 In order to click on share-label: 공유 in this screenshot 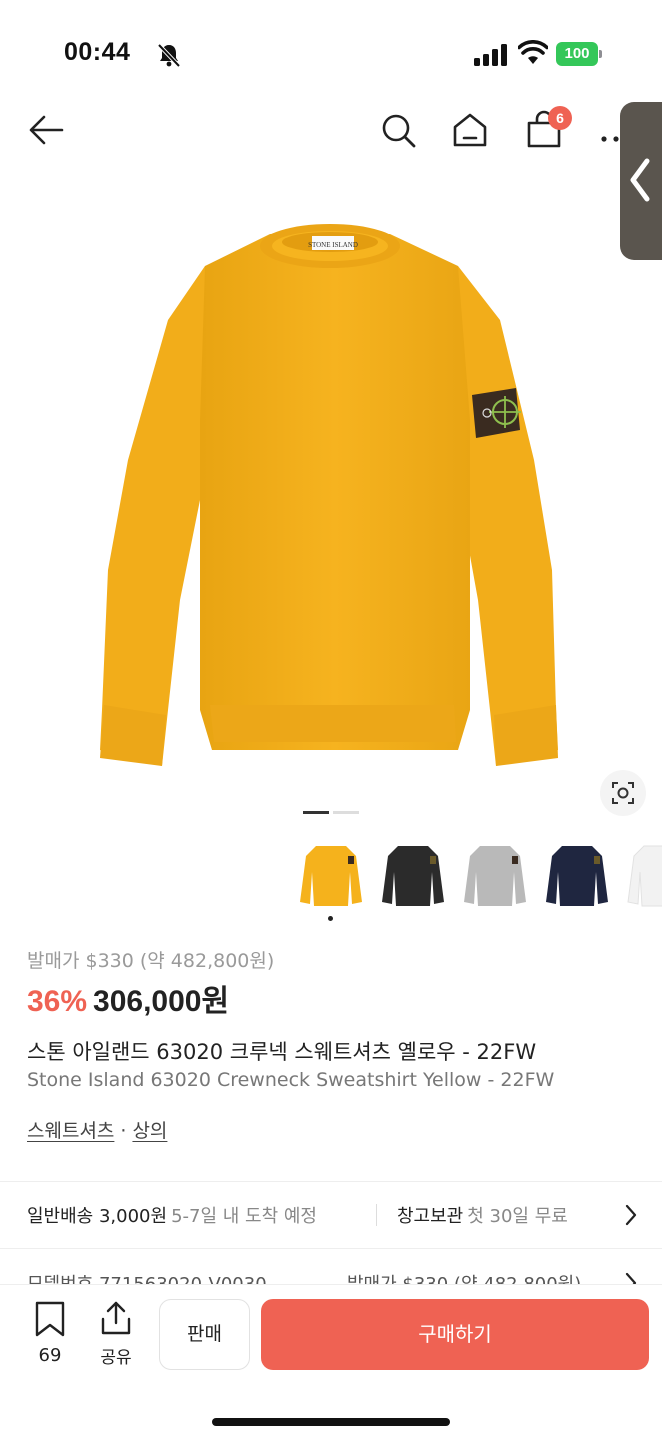, I will do `click(116, 1358)`.